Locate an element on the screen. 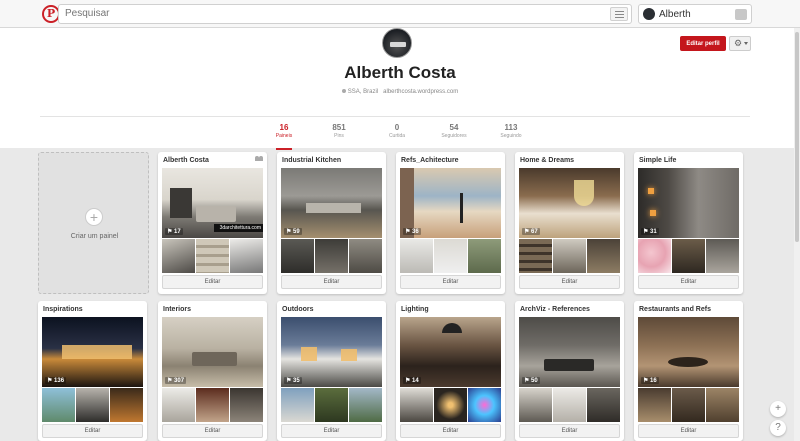 The width and height of the screenshot is (800, 441). board-cover-image: ⚑ 35 is located at coordinates (331, 352).